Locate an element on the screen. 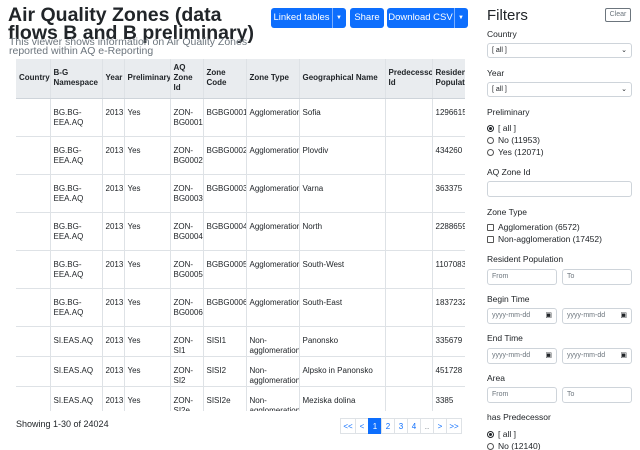 The width and height of the screenshot is (640, 450). cell-resident-population: 335679 is located at coordinates (448, 340).